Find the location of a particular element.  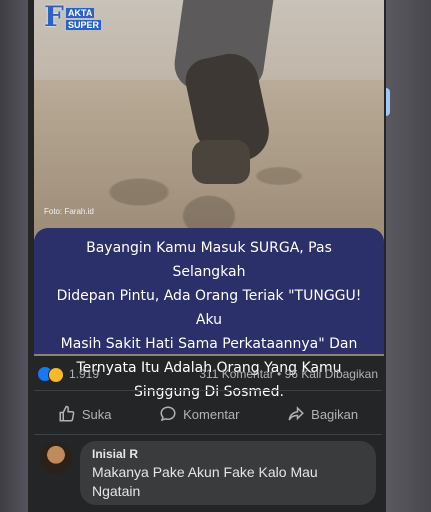

quote-line: Bayangin Kamu Masuk SURGA, Pas Selangkah is located at coordinates (209, 260).